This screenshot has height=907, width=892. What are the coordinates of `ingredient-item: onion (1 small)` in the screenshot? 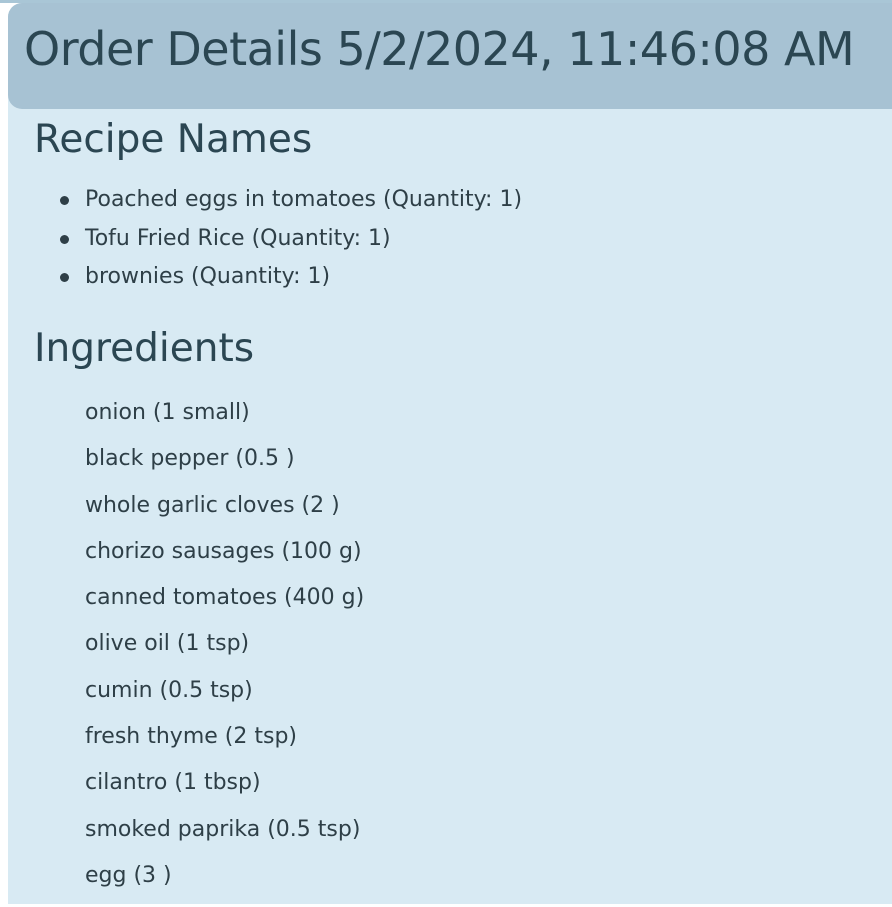 It's located at (167, 412).